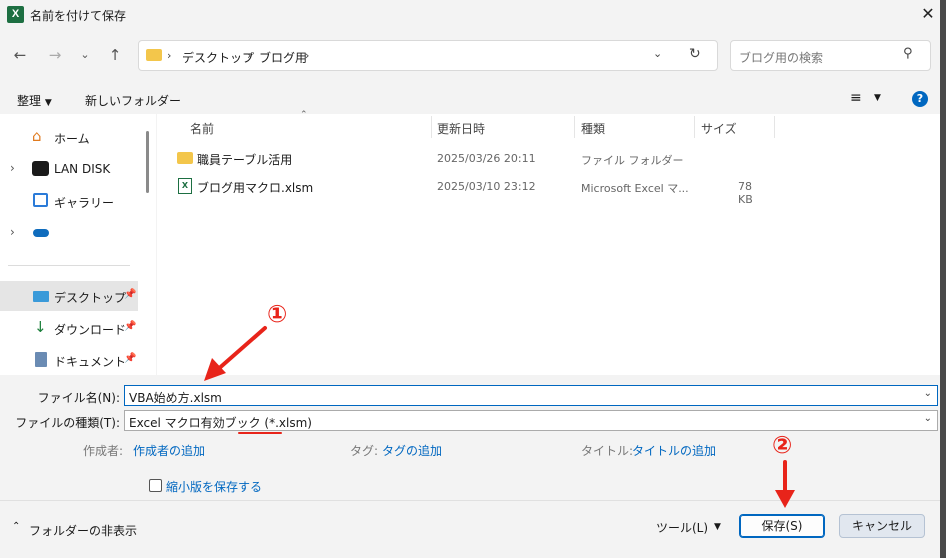 This screenshot has height=558, width=946. Describe the element at coordinates (277, 314) in the screenshot. I see `annotation-marker-1: ①` at that location.